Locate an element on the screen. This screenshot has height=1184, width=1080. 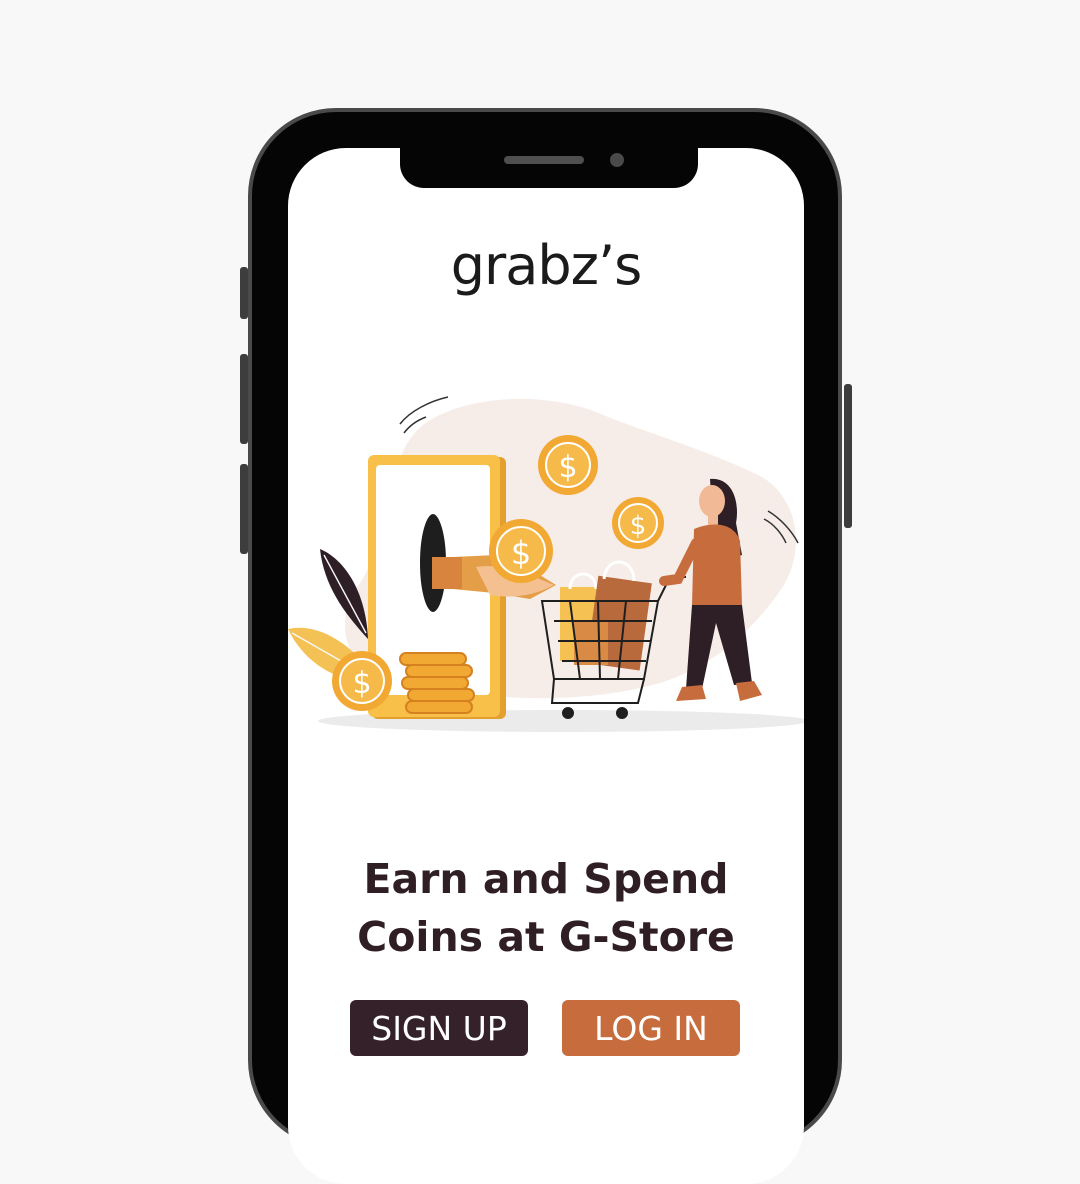
shopping-illustration: $ $ $ $ is located at coordinates (546, 564).